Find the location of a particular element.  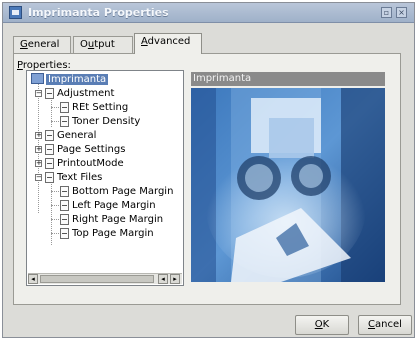

tree-item-top-page-margin: Top Page Margin is located at coordinates (105, 234).